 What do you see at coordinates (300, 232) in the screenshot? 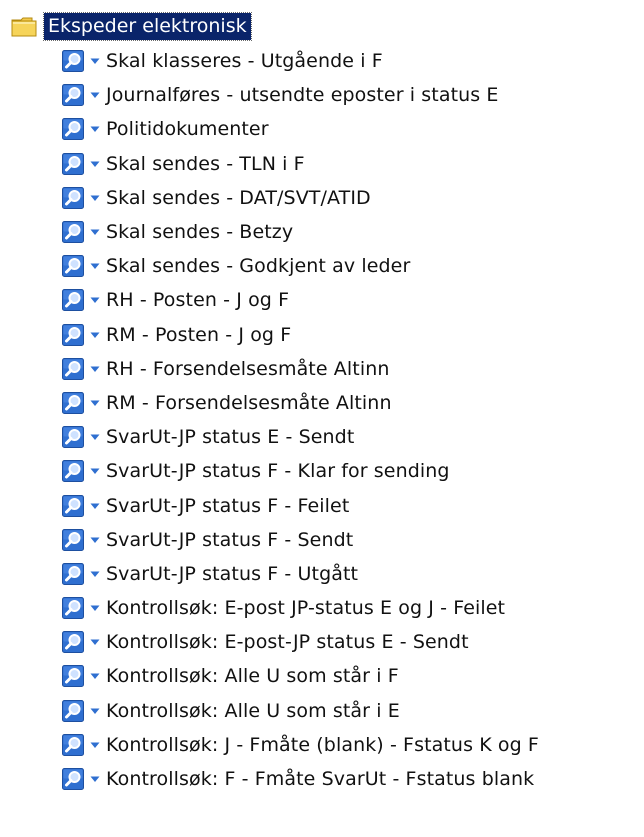
I see `saved-search-item: Skal sendes - Betzy` at bounding box center [300, 232].